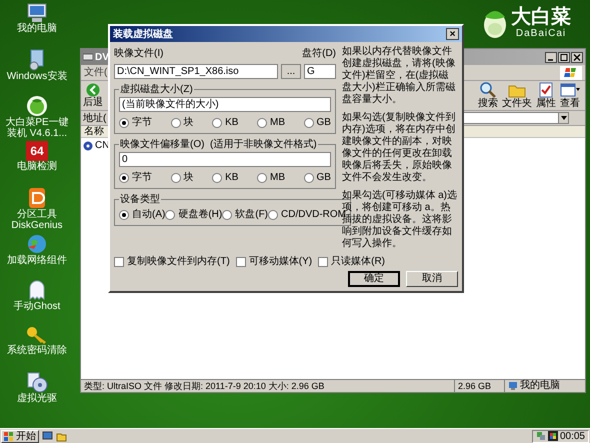 This screenshot has height=443, width=590. Describe the element at coordinates (563, 118) in the screenshot. I see `dropdown-arrow-icon` at that location.